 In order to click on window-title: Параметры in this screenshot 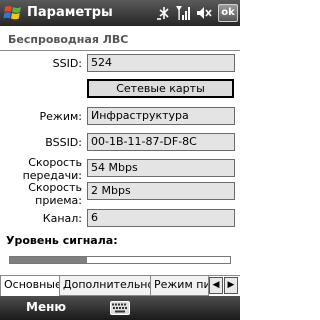, I will do `click(70, 12)`.